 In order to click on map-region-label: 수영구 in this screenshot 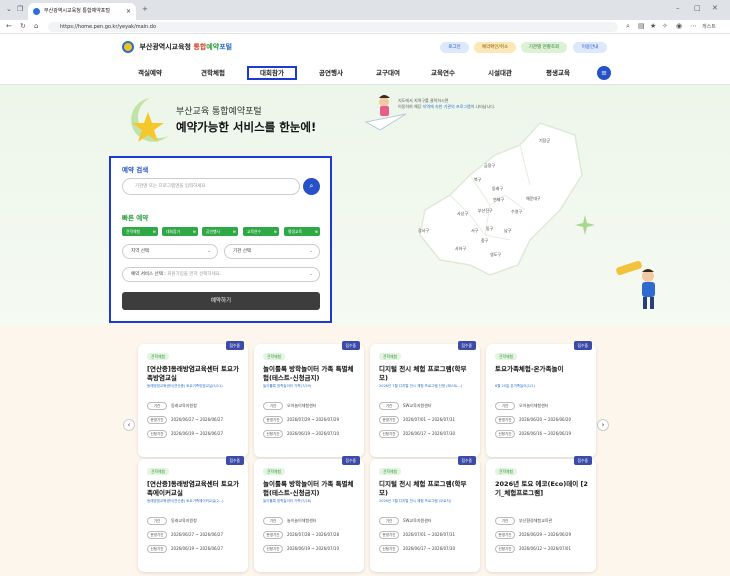, I will do `click(516, 212)`.